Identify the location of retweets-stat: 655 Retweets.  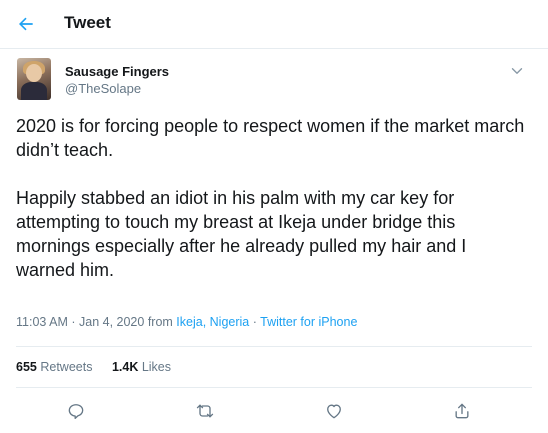
(54, 367).